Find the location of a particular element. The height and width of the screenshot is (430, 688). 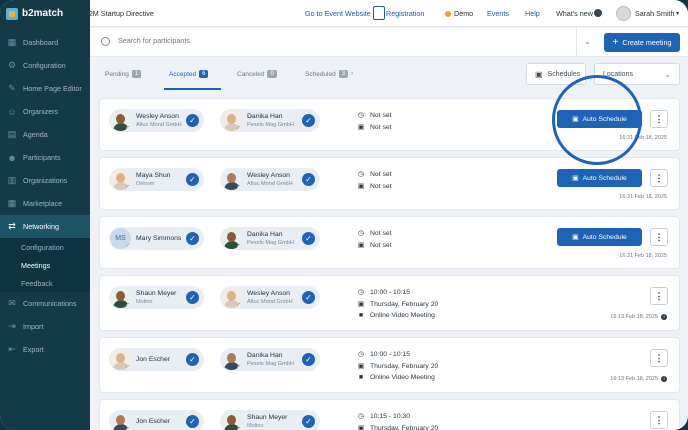

sidebar-item-home-page-editor: ✎ Home Page Editor is located at coordinates (45, 88).